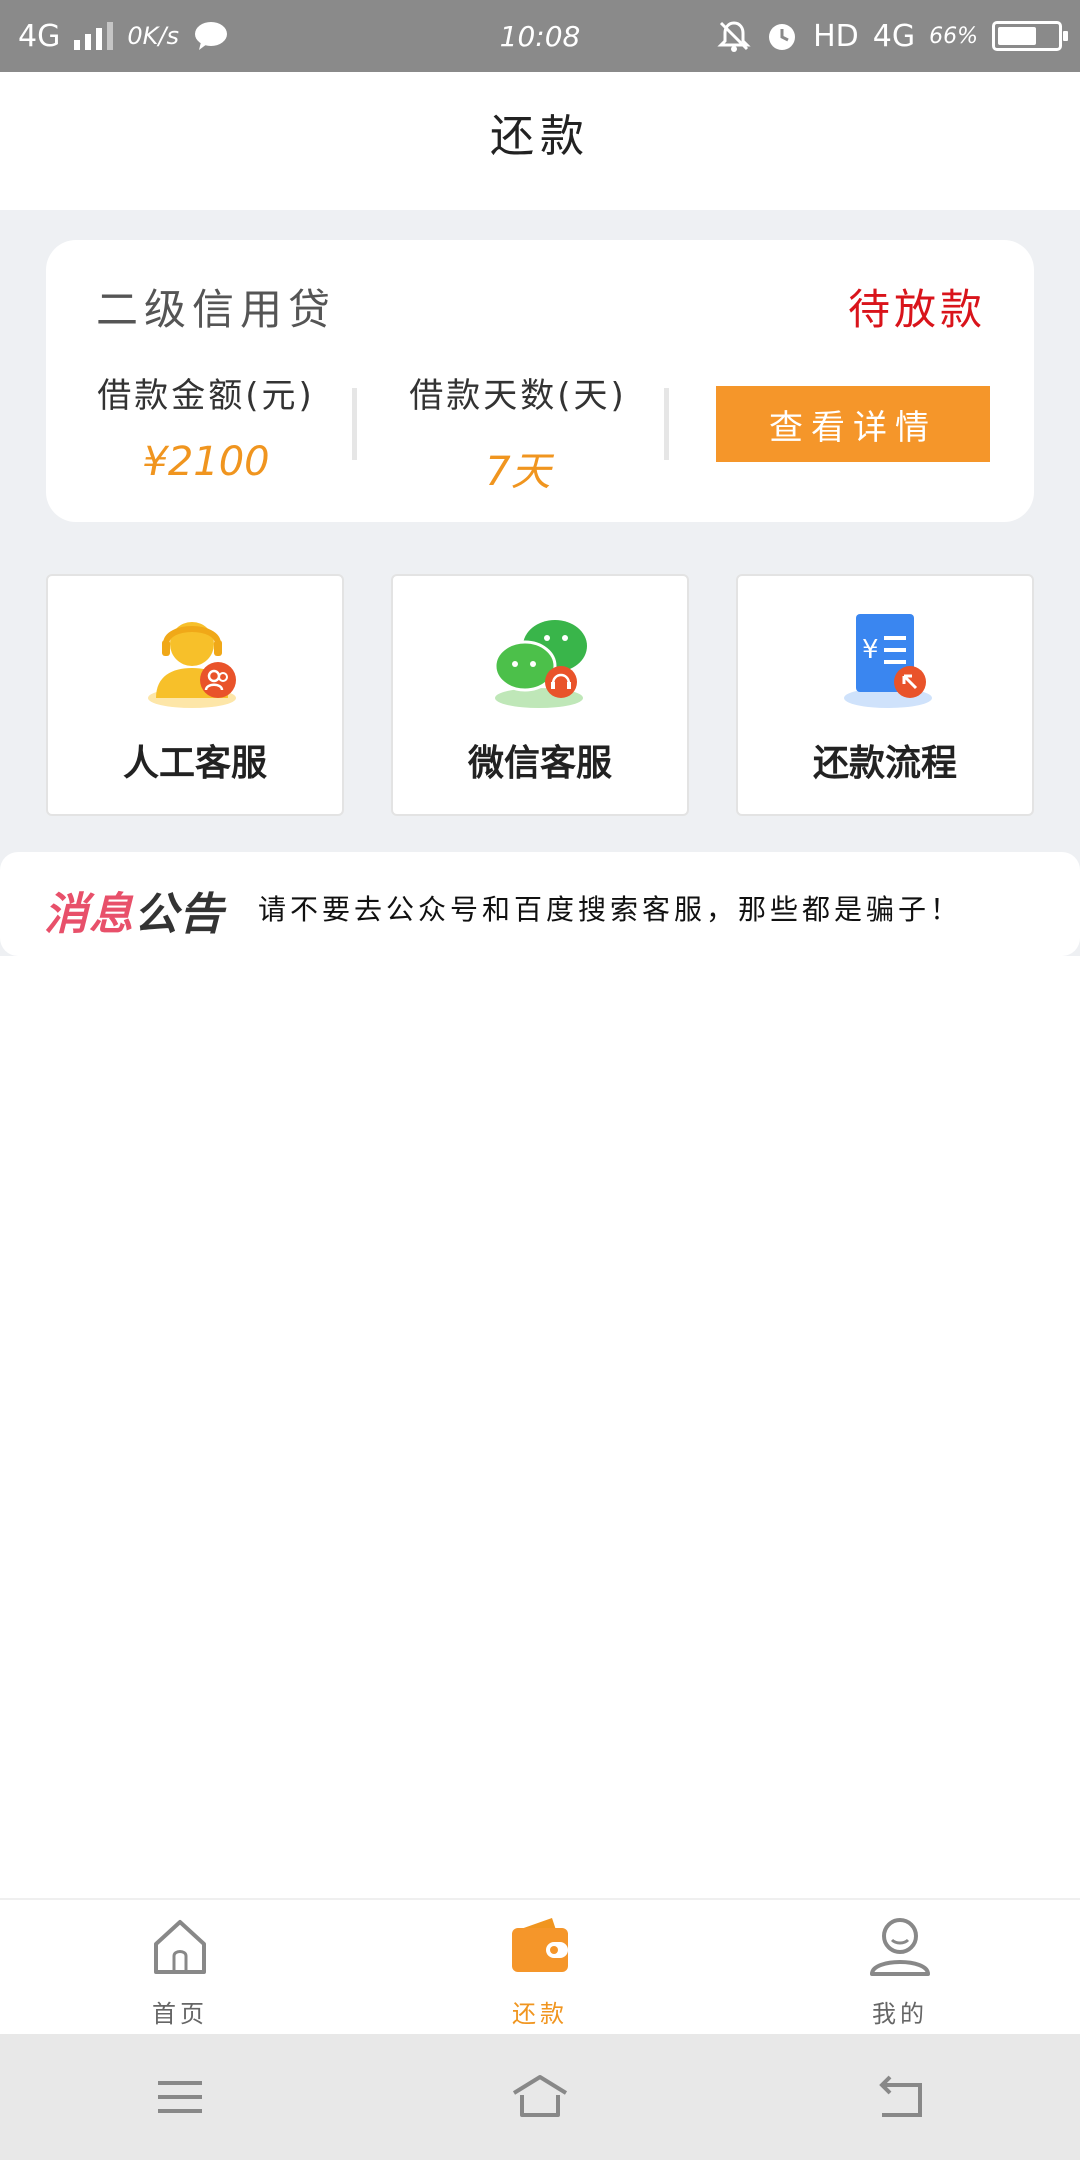 The height and width of the screenshot is (2160, 1080). What do you see at coordinates (518, 396) in the screenshot?
I see `loan-days-label: 借款天数(天)` at bounding box center [518, 396].